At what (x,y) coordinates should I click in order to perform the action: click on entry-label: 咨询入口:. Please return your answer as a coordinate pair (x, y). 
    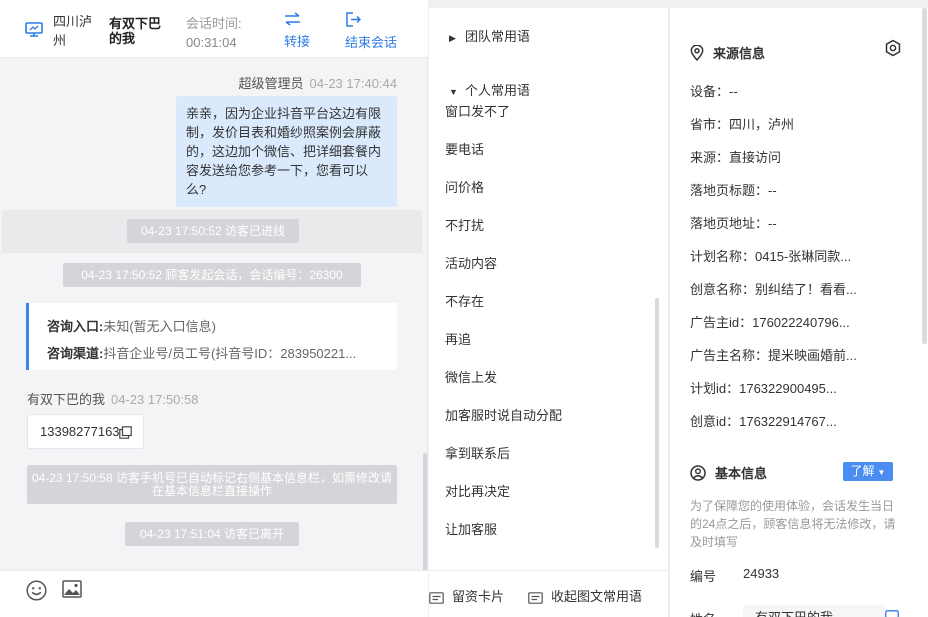
    Looking at the image, I should click on (75, 326).